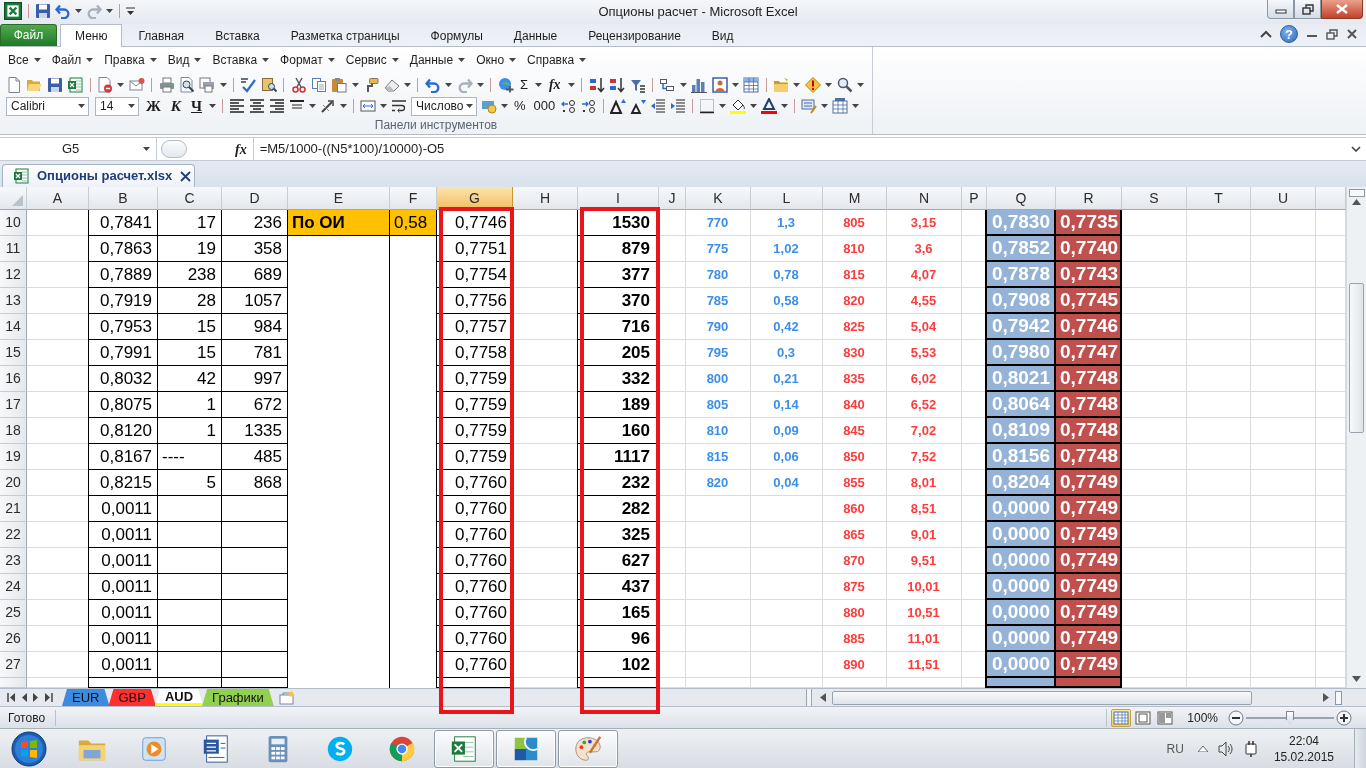  I want to click on angled-arrow-icon, so click(328, 106).